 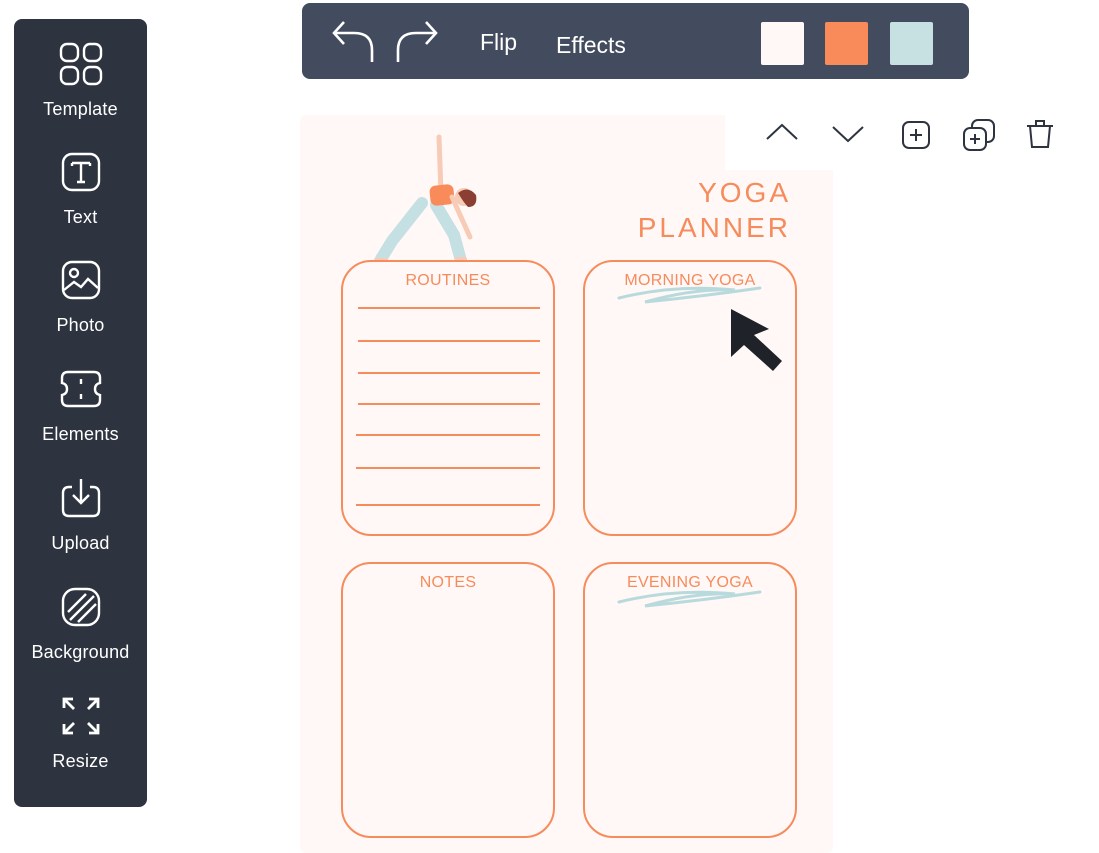 What do you see at coordinates (81, 607) in the screenshot?
I see `background-icon` at bounding box center [81, 607].